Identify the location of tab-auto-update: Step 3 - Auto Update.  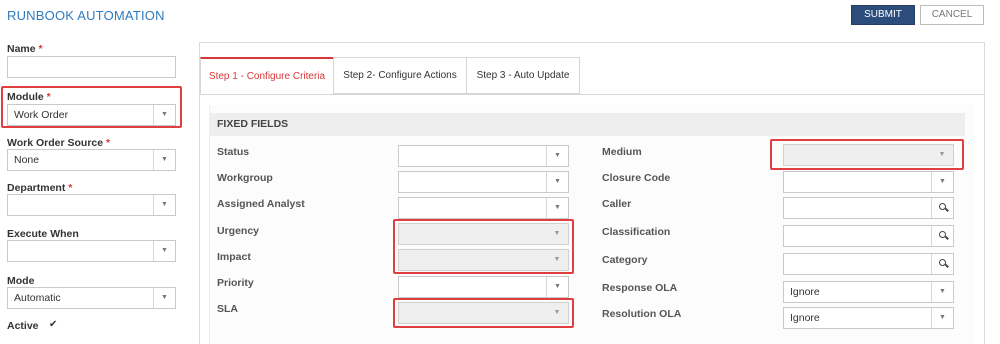
(523, 75).